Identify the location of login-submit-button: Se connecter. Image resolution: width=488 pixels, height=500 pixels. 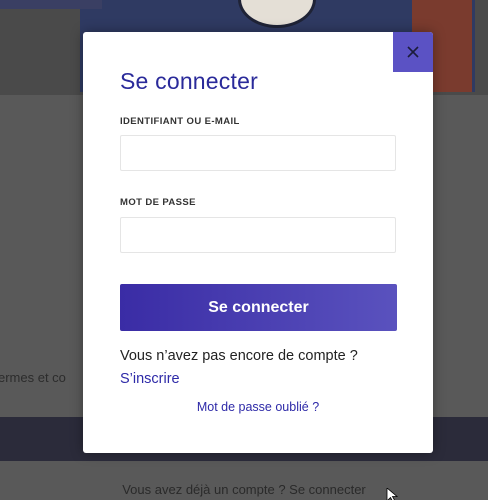
(258, 307).